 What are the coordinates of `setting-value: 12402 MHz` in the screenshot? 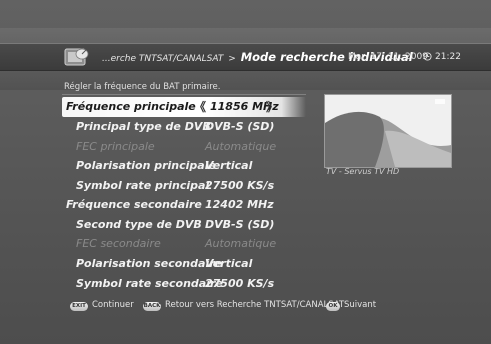 It's located at (239, 204).